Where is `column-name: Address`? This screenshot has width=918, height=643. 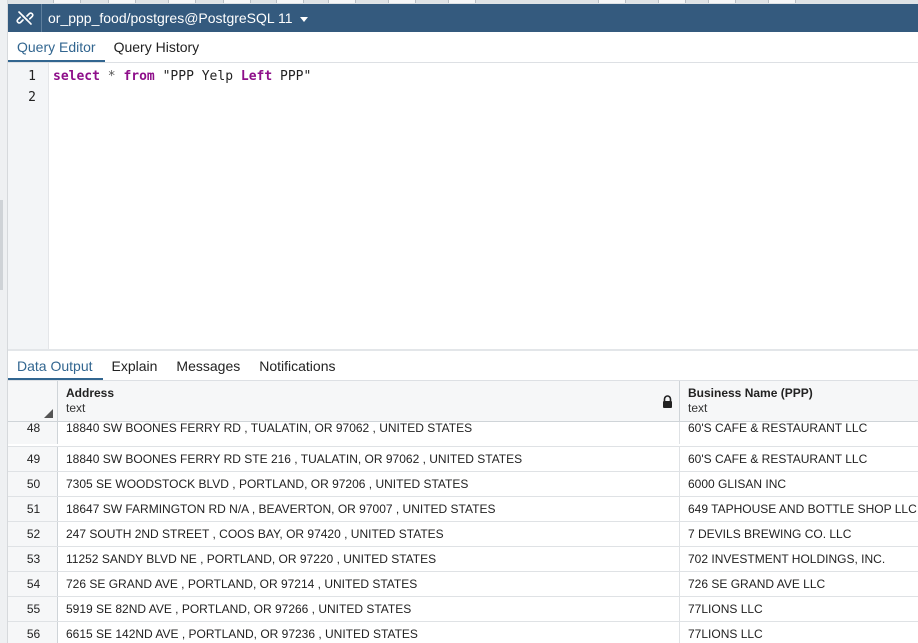 column-name: Address is located at coordinates (90, 393).